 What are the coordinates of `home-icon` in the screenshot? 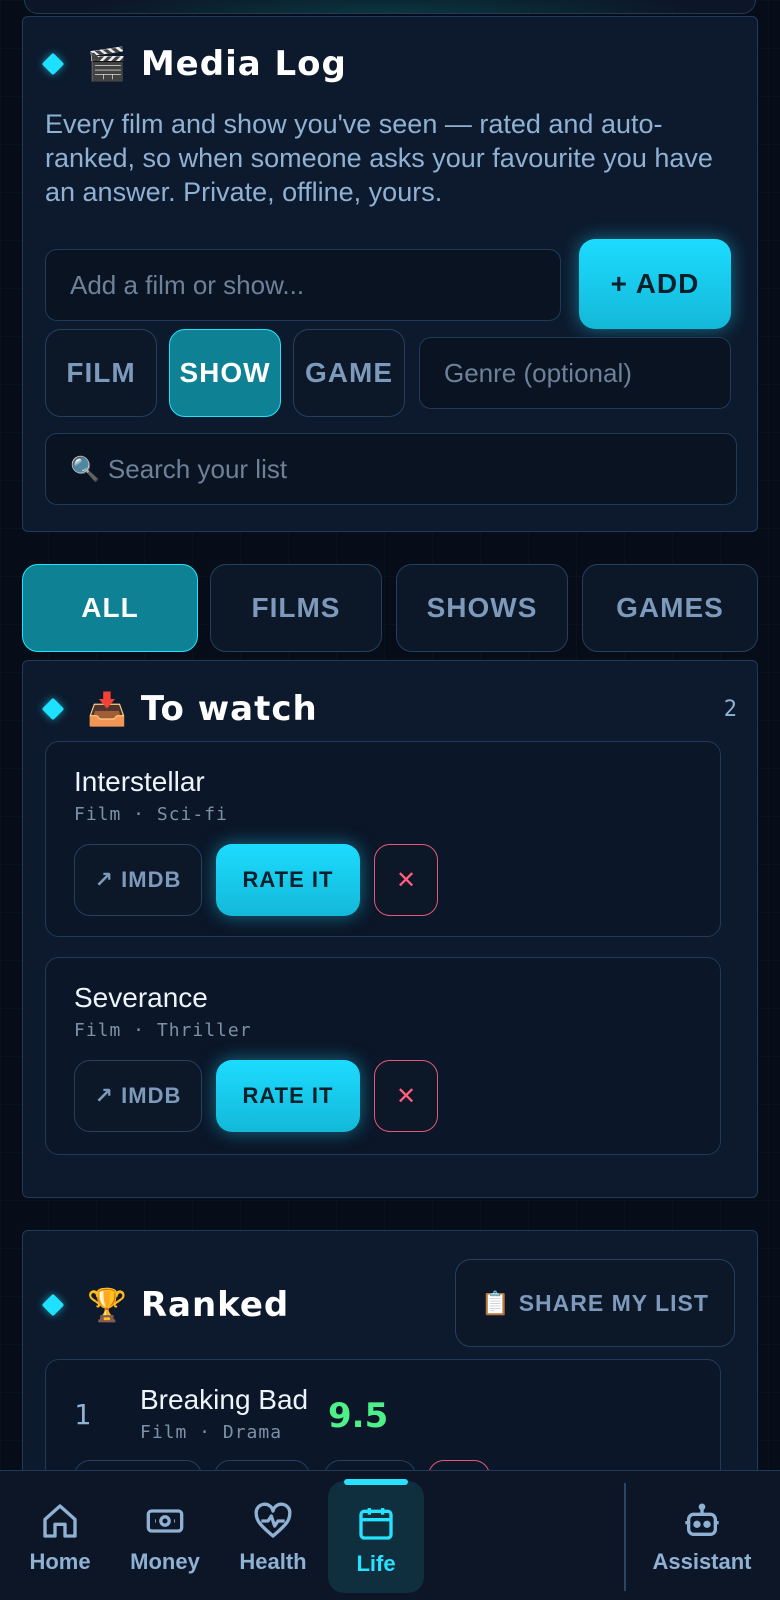 It's located at (60, 1521).